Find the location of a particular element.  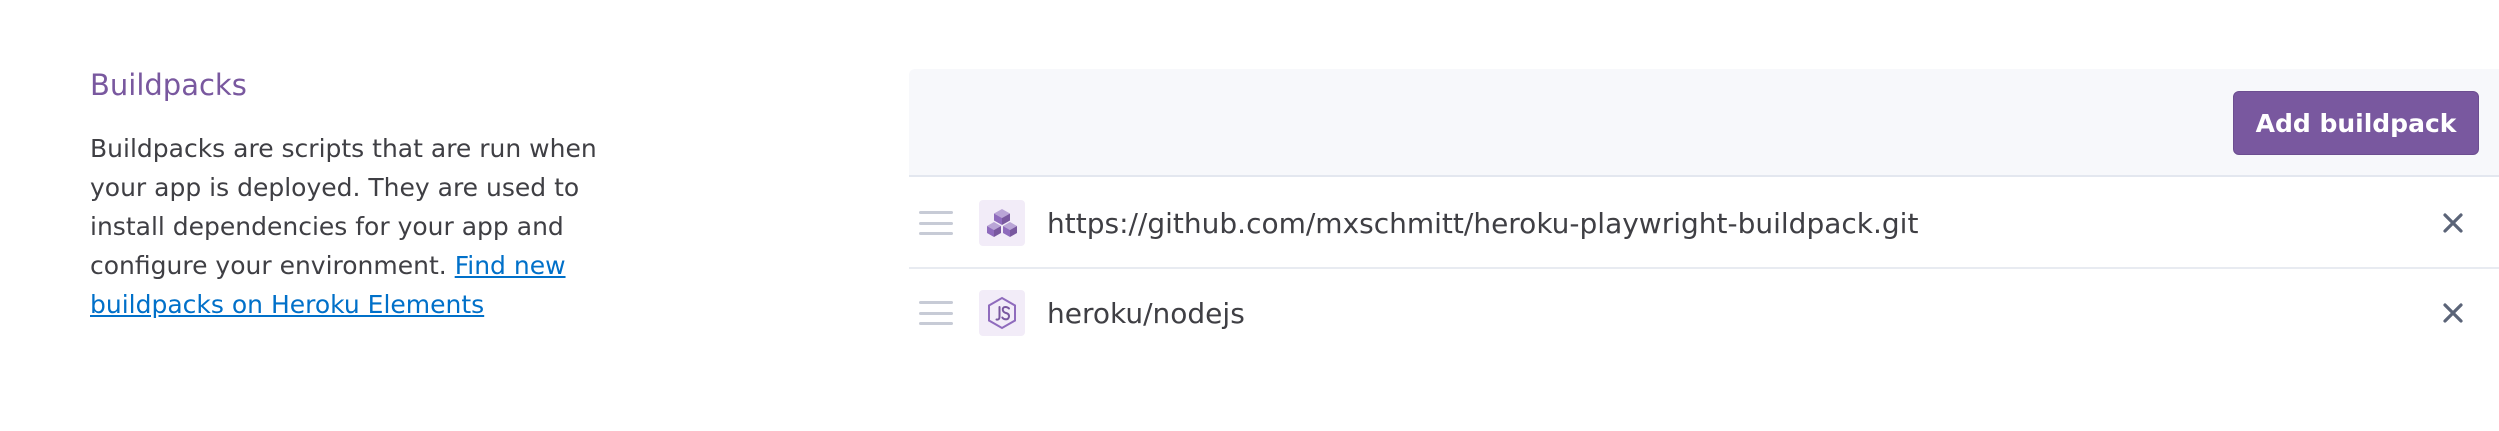

buildpack-name: heroku/nodejs is located at coordinates (1146, 313).